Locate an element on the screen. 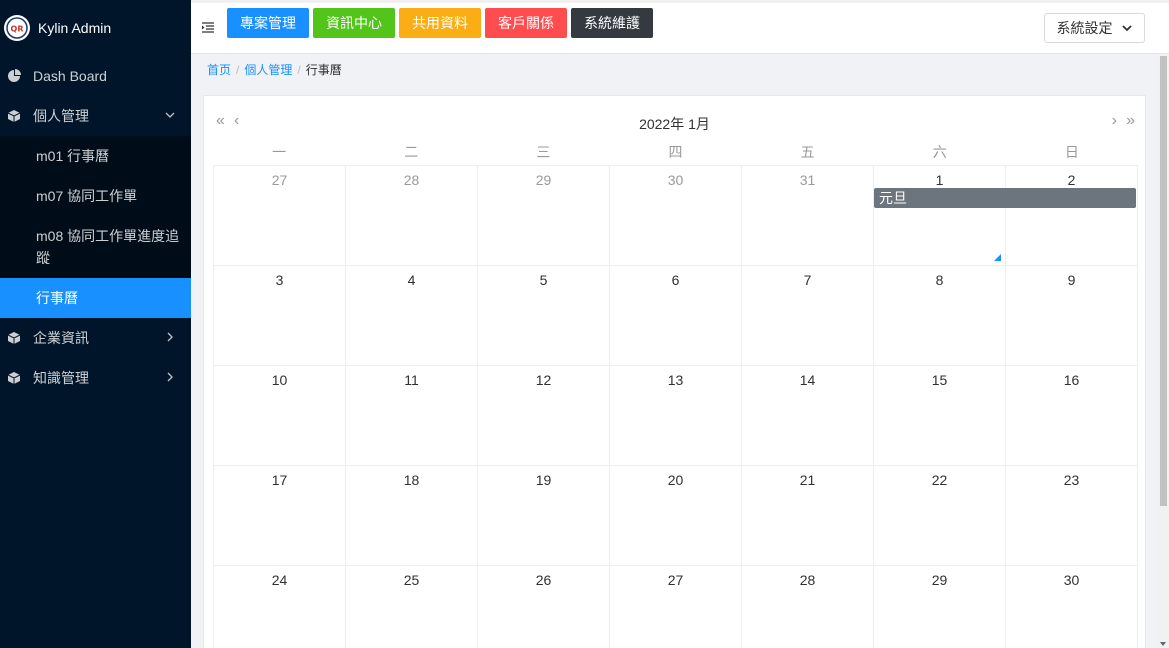 The height and width of the screenshot is (648, 1169). breadcrumb-home: 首页 is located at coordinates (219, 70).